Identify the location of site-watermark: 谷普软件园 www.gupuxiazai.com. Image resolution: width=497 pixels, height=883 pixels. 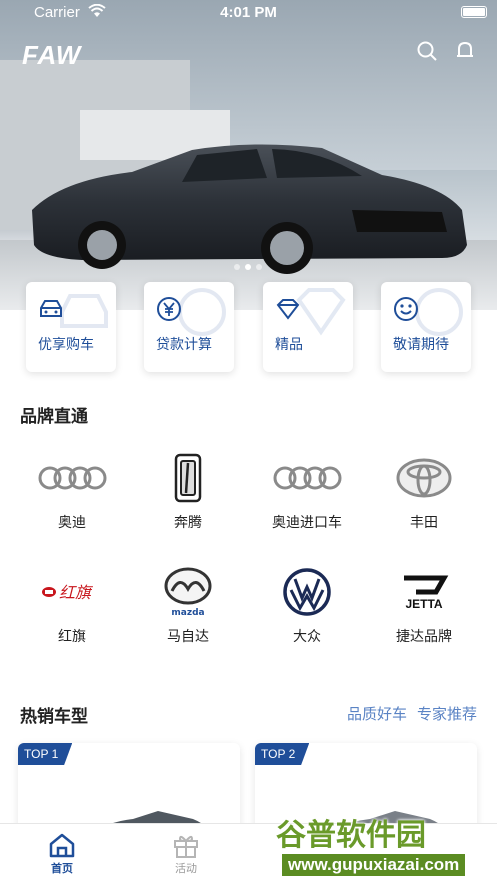
(383, 844).